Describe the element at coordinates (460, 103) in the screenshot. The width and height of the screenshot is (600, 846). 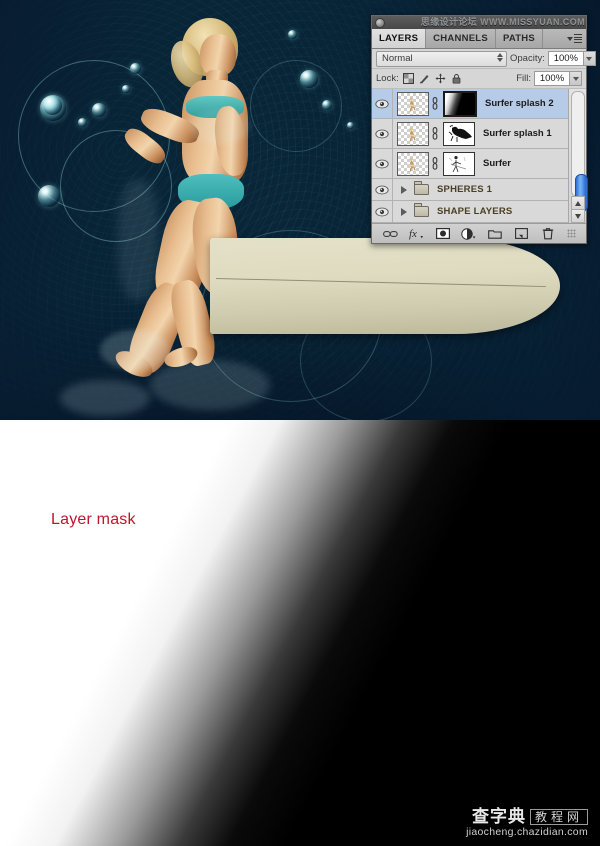
I see `layer-mask-thumbnail-gradient` at that location.